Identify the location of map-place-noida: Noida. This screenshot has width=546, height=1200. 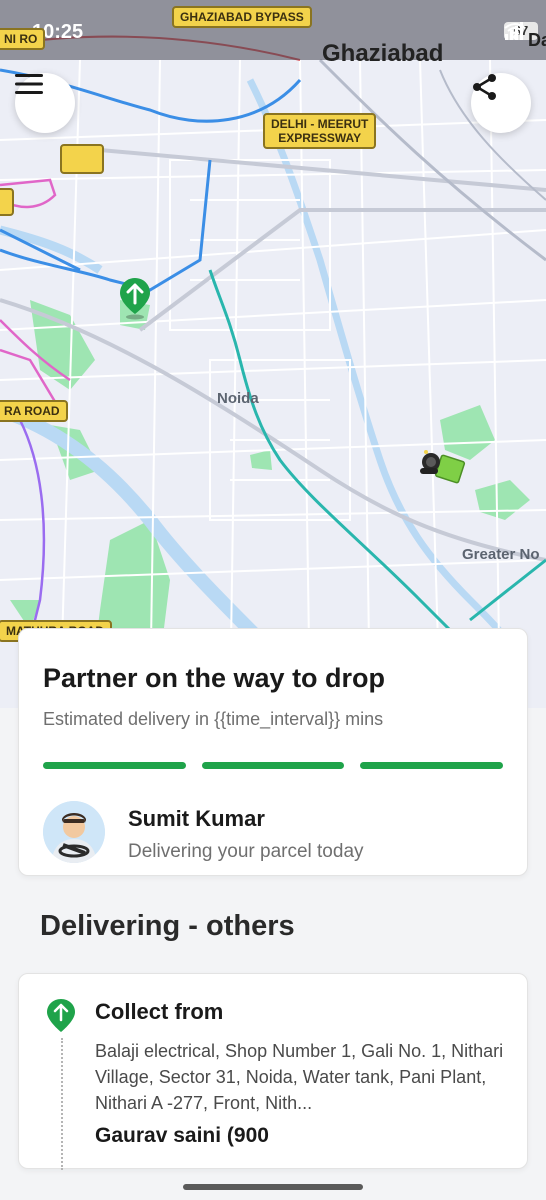
(238, 398).